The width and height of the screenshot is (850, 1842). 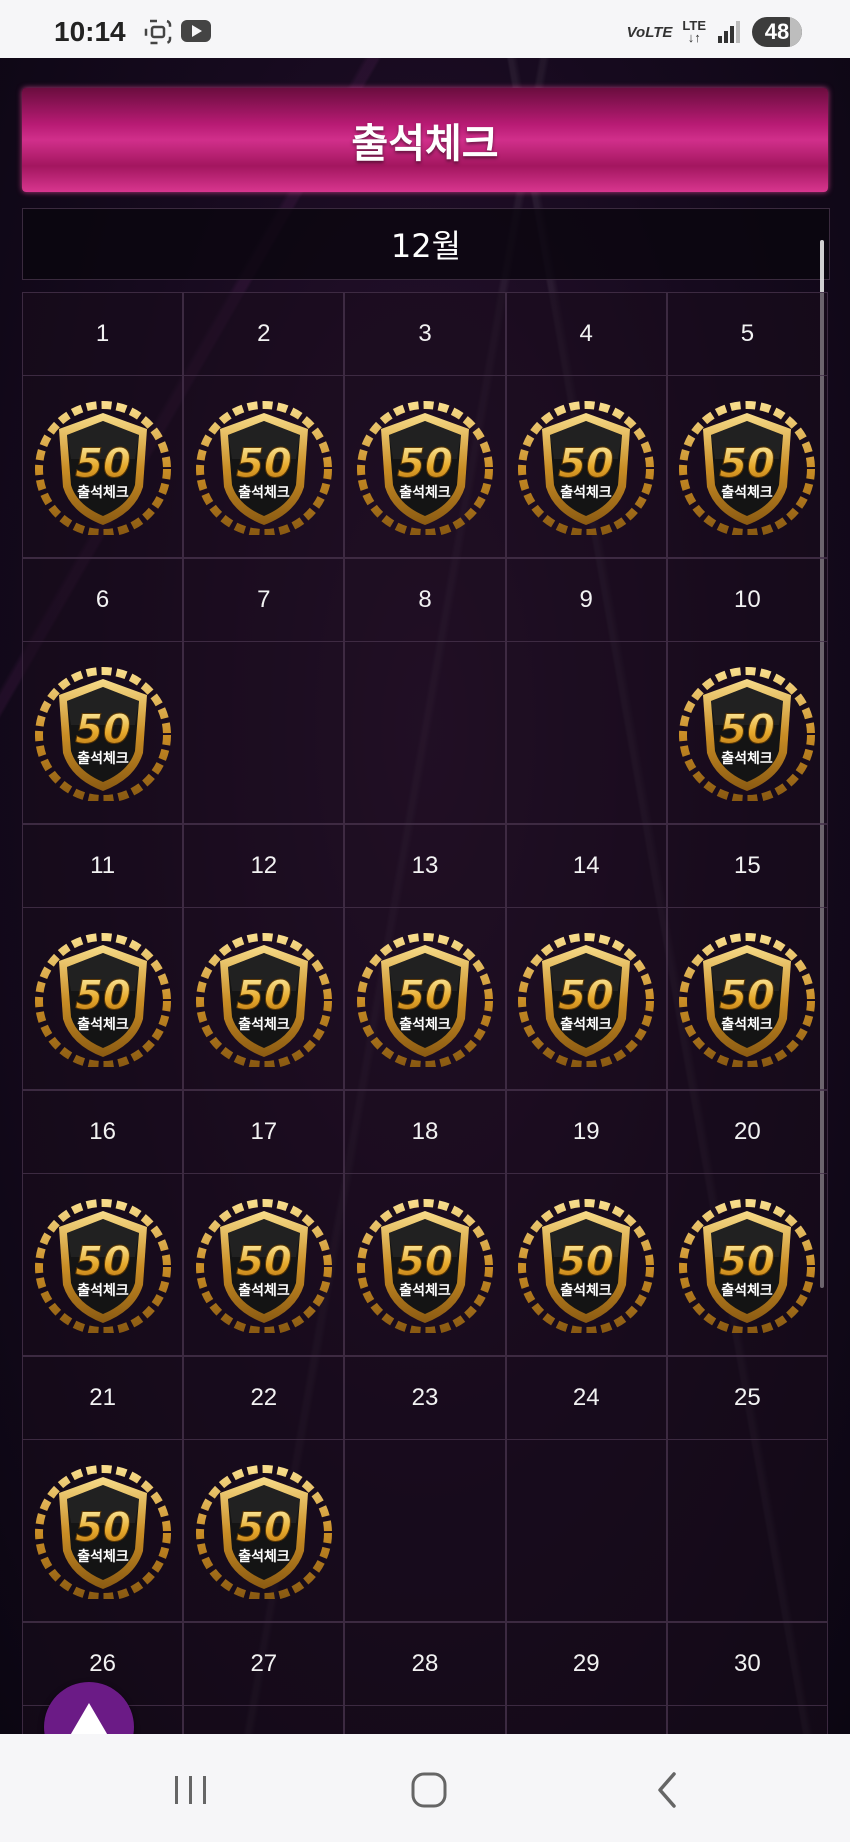 I want to click on calendar-day-3: 3 50 출석체크, so click(x=425, y=425).